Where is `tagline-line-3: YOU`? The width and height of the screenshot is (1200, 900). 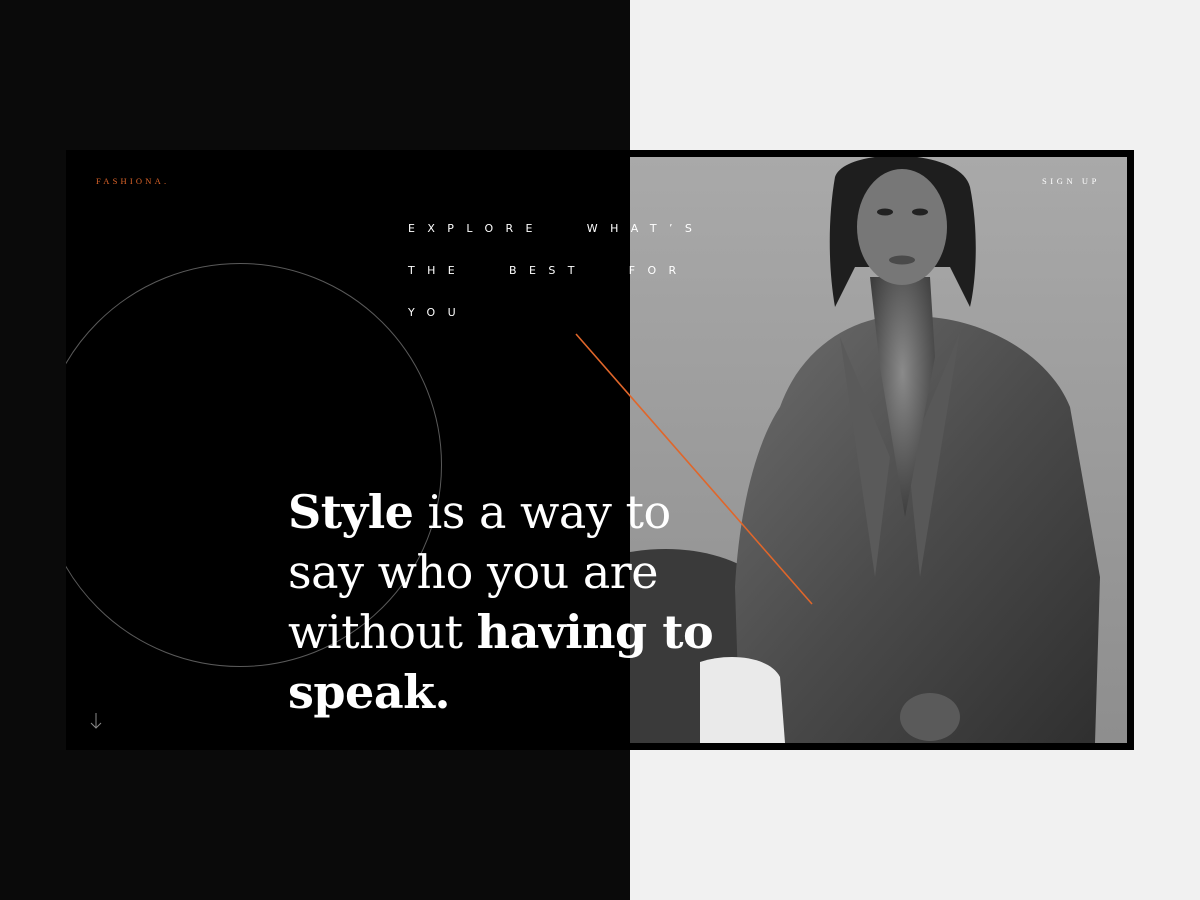 tagline-line-3: YOU is located at coordinates (438, 312).